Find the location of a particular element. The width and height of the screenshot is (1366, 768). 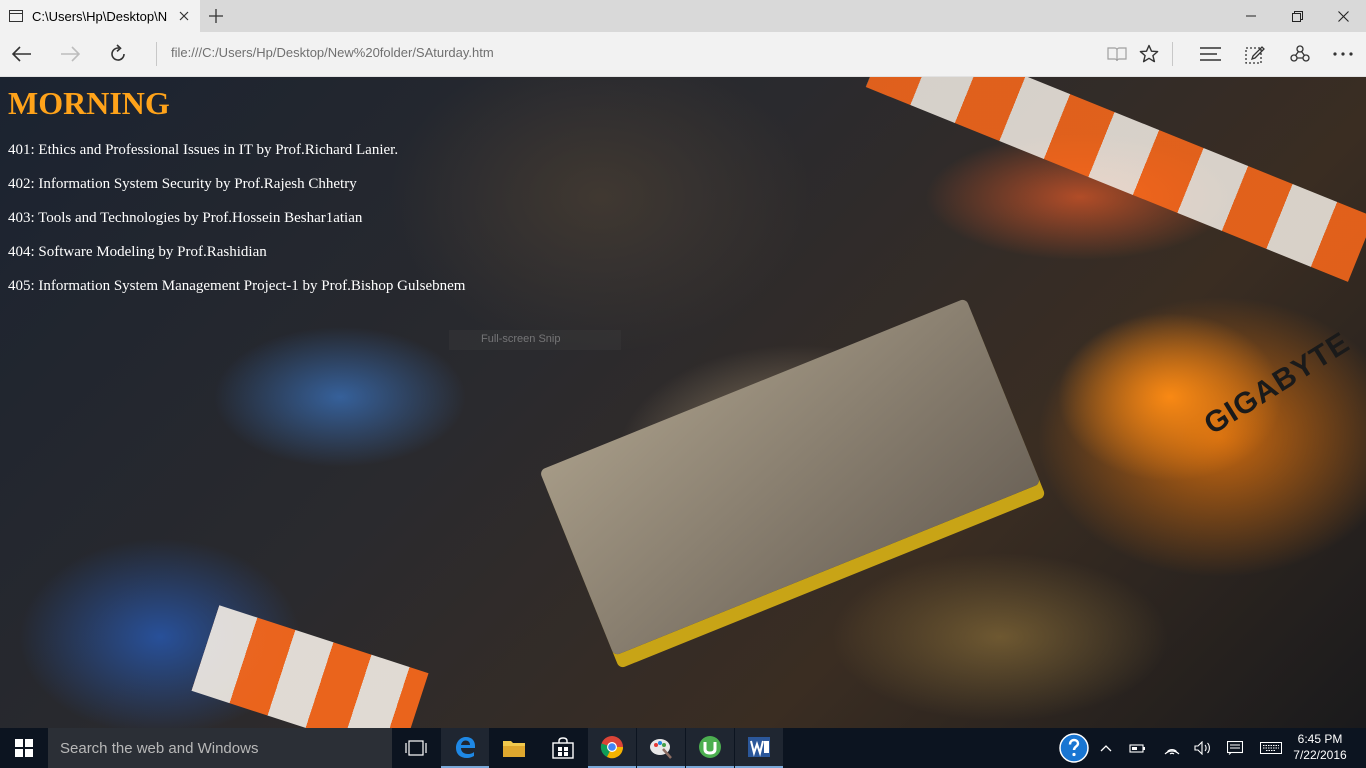

search-input: Search the web and Windows is located at coordinates (220, 748).